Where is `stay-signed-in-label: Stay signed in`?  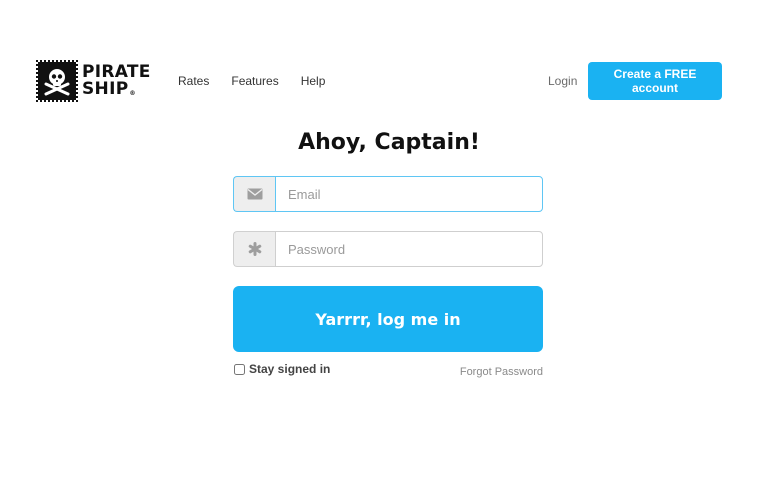 stay-signed-in-label: Stay signed in is located at coordinates (290, 369).